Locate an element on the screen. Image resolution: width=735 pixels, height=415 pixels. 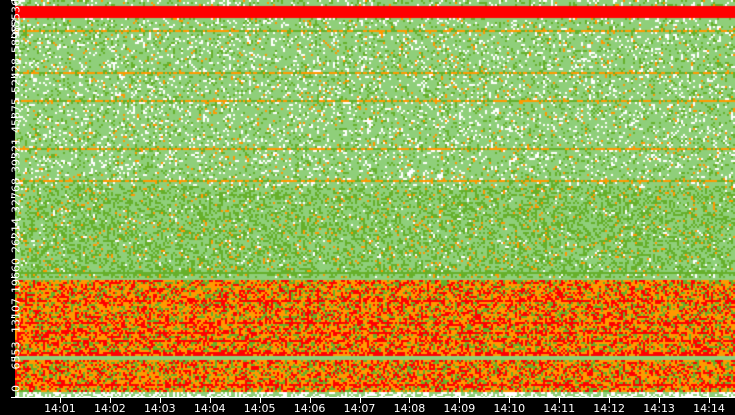
x-tick-label: 14:14 is located at coordinates (709, 408).